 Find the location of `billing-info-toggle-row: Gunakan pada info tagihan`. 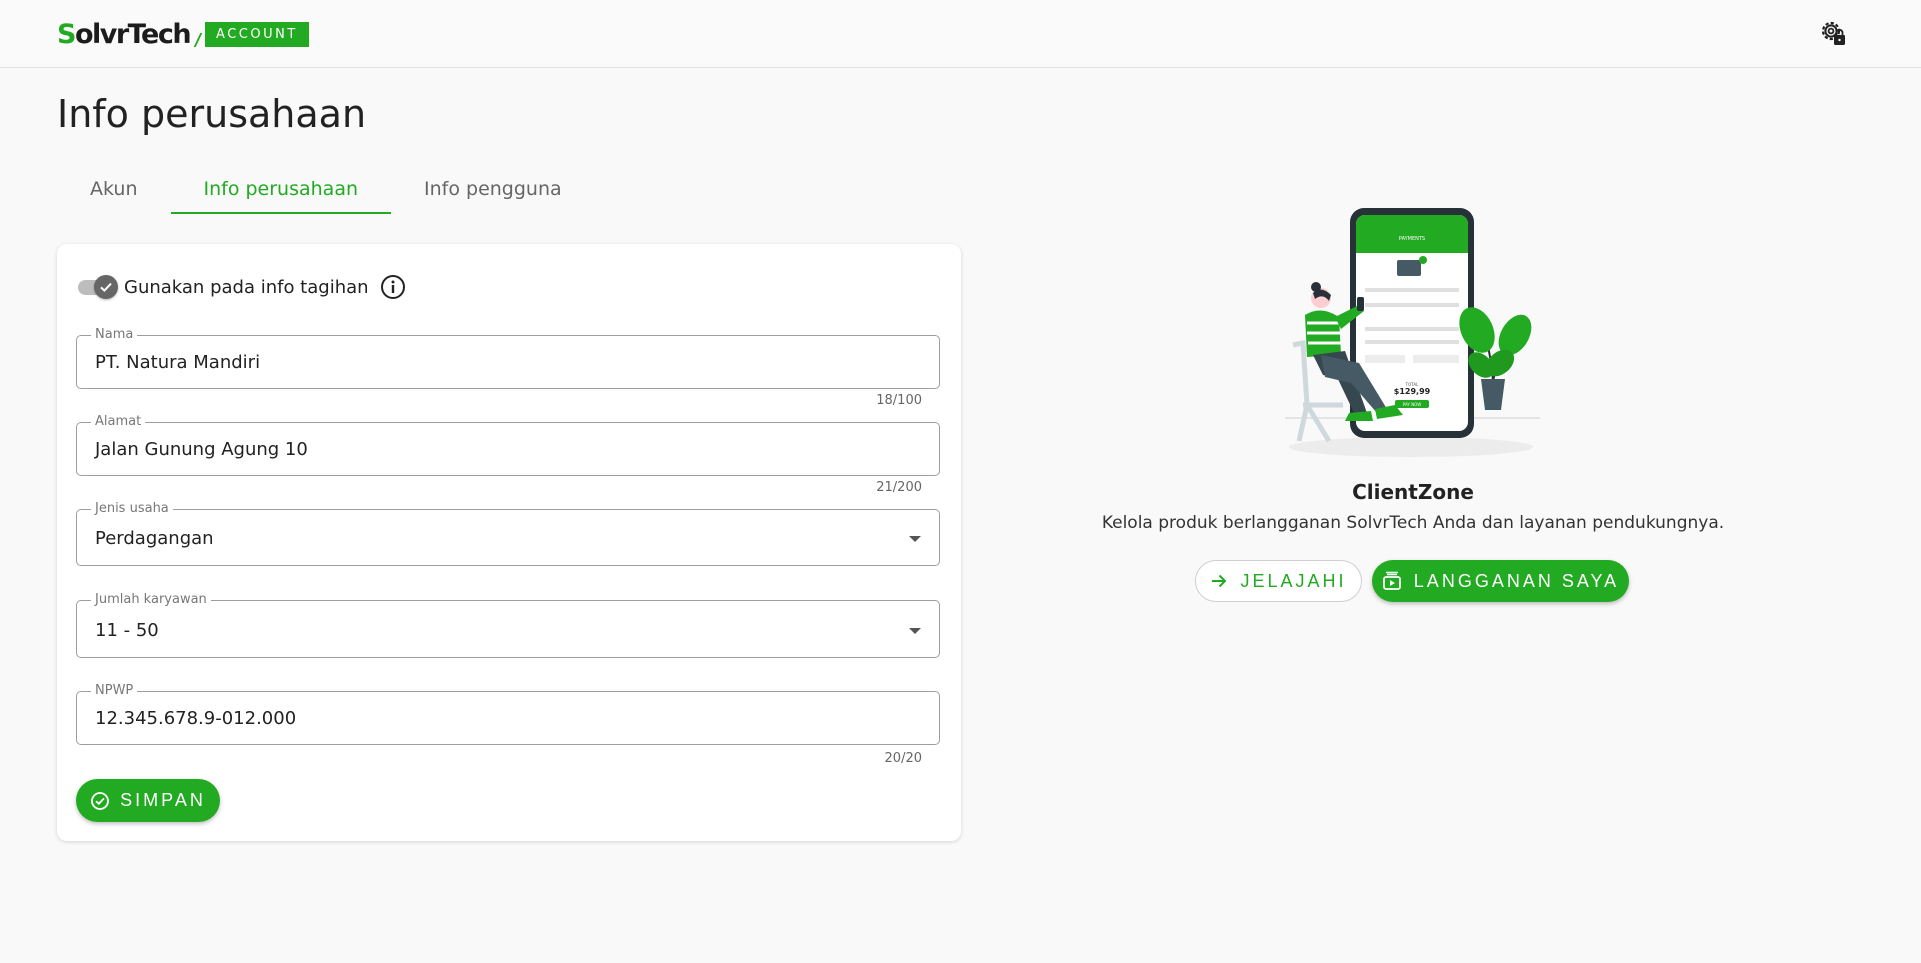

billing-info-toggle-row: Gunakan pada info tagihan is located at coordinates (241, 287).